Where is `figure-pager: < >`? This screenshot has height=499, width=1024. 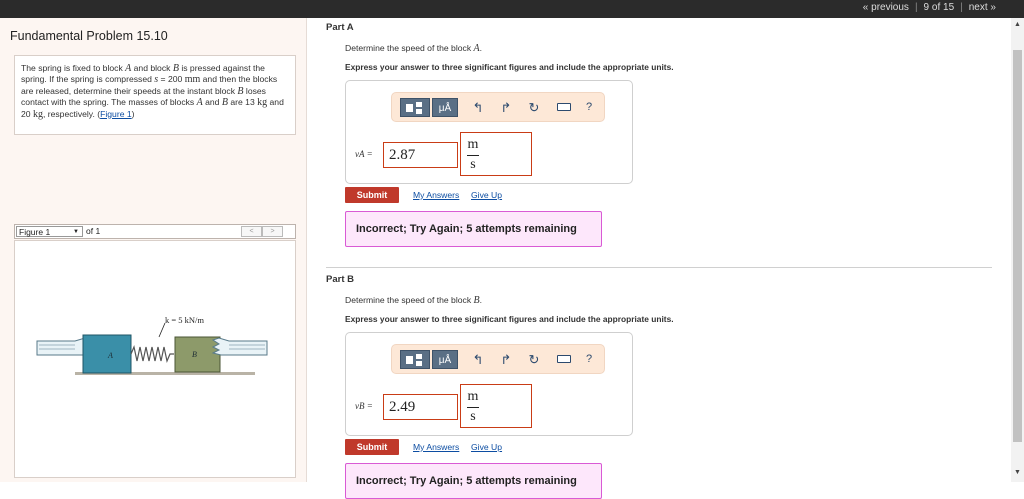 figure-pager: < > is located at coordinates (262, 231).